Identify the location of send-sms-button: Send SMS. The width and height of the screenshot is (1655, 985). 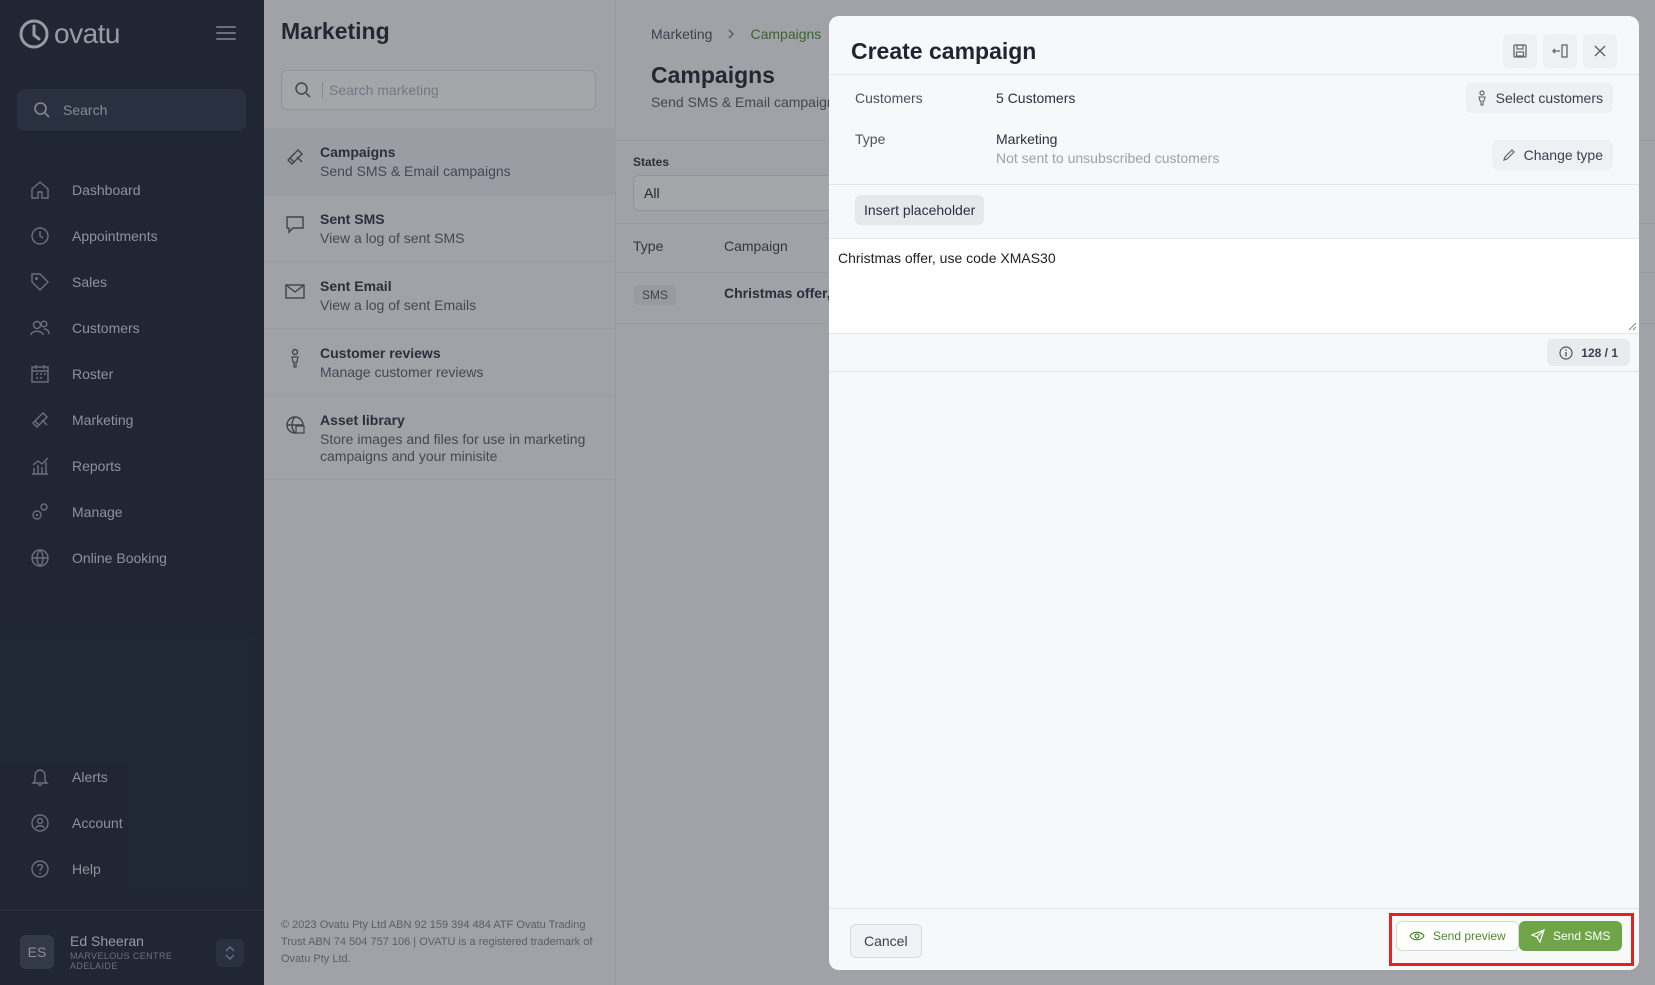
(1571, 936).